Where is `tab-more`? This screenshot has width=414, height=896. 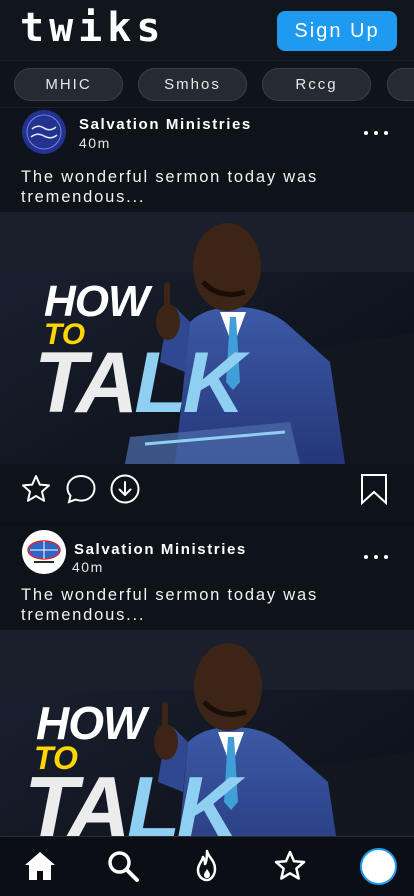
tab-more is located at coordinates (400, 84).